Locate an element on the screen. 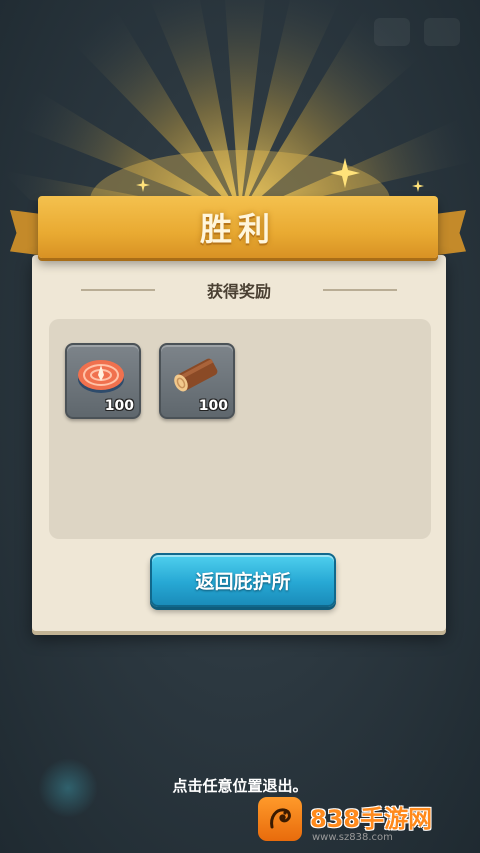 The width and height of the screenshot is (480, 853). wood-log-icon is located at coordinates (196, 375).